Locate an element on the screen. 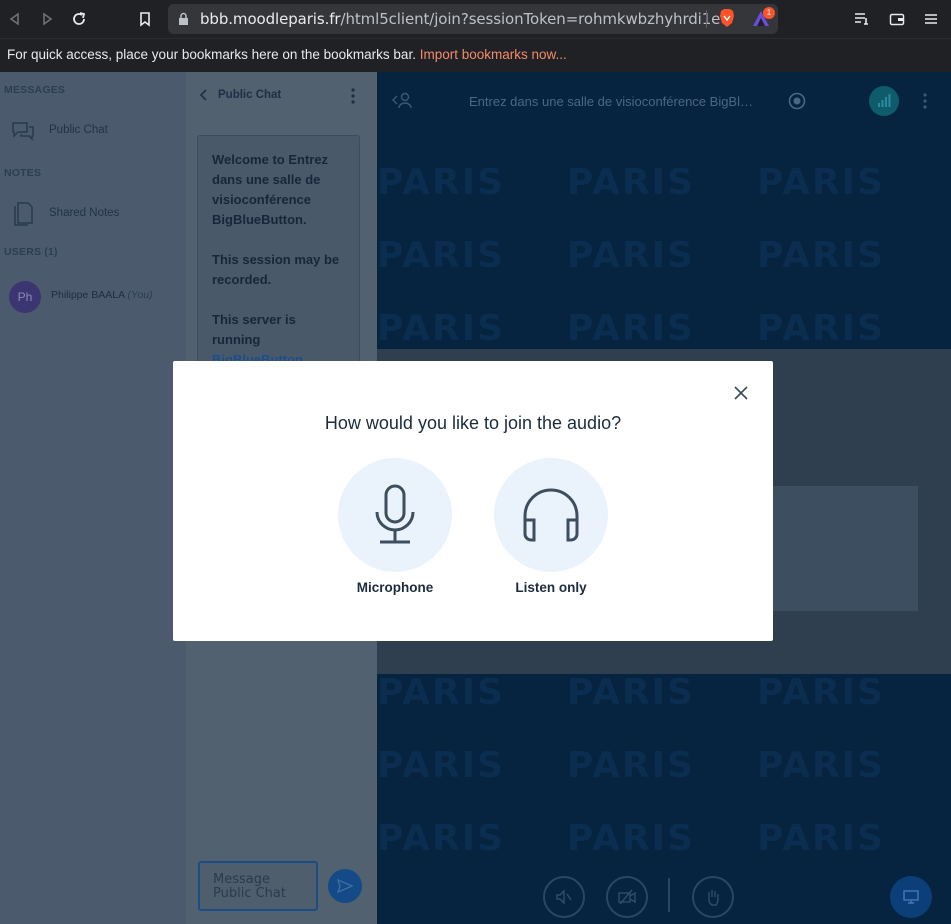 This screenshot has height=924, width=951. chat-title: Public Chat is located at coordinates (249, 95).